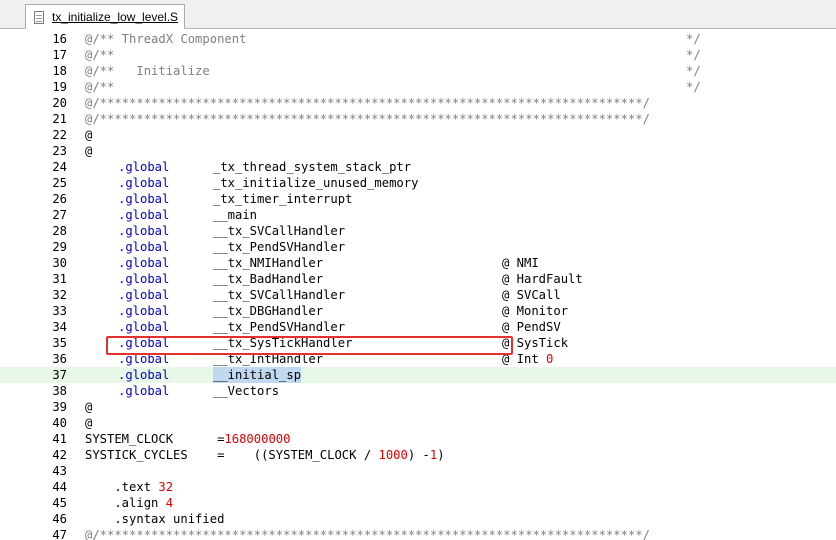 This screenshot has height=540, width=836. Describe the element at coordinates (524, 263) in the screenshot. I see `inline-comment: @ NMI` at that location.